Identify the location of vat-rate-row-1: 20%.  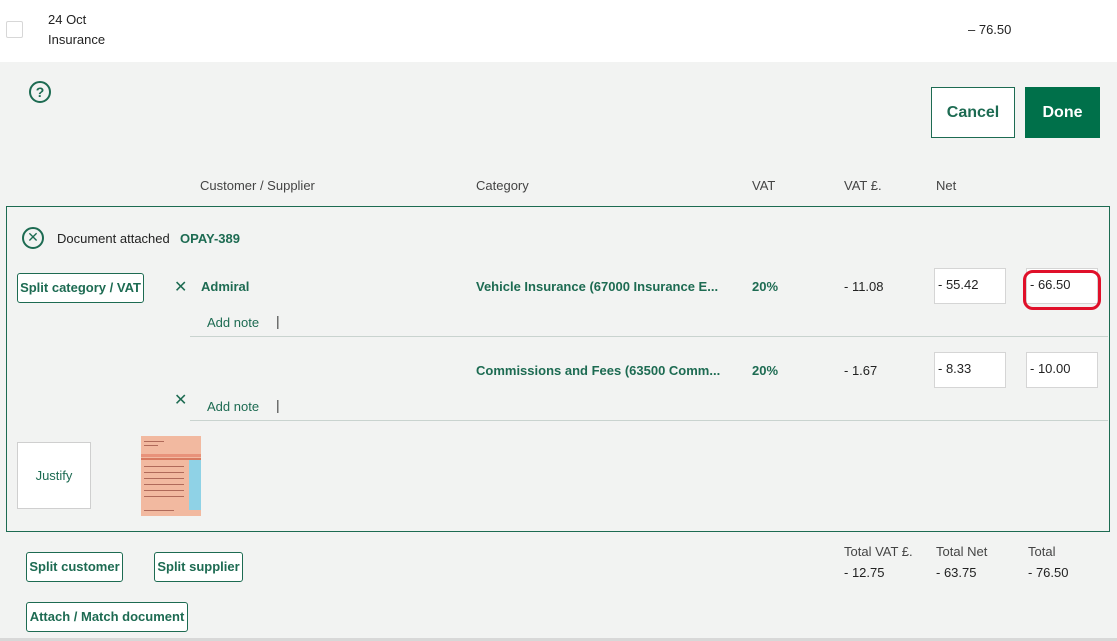
(765, 286).